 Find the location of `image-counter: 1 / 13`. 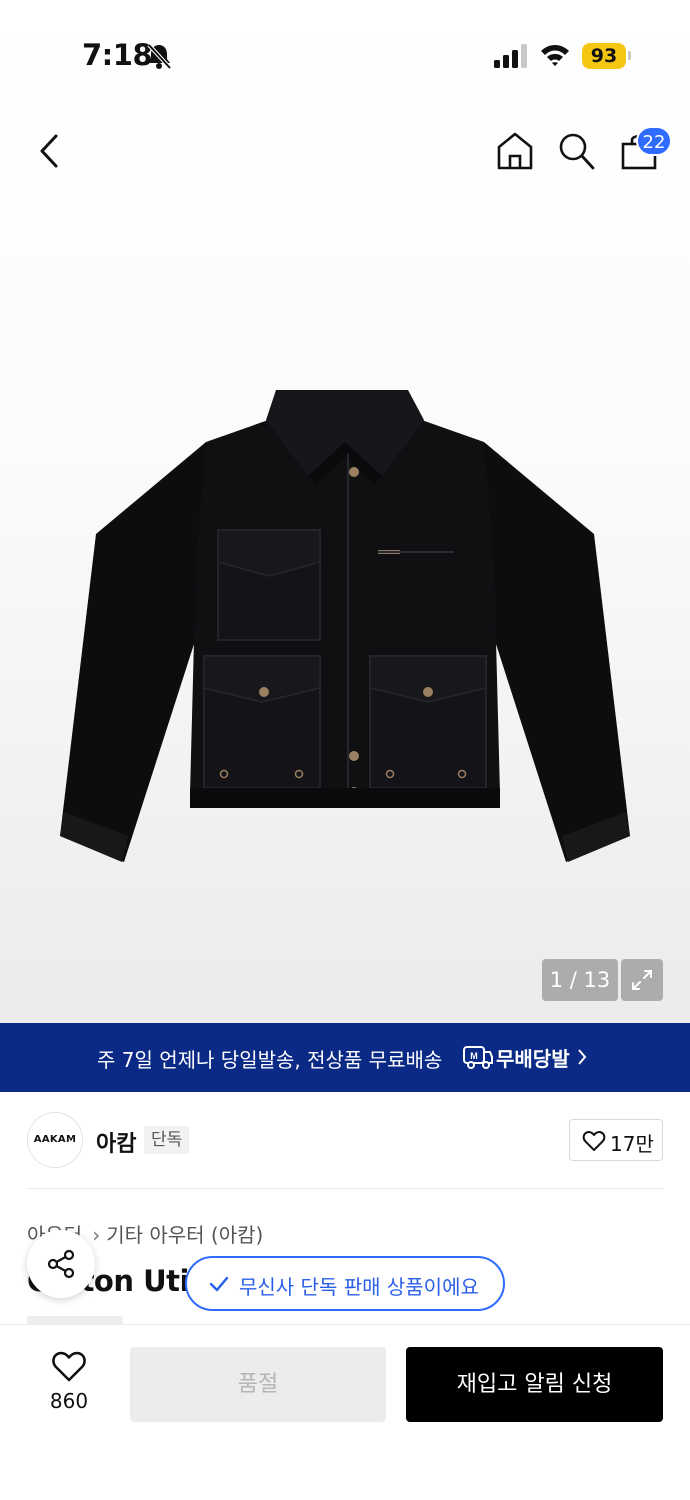

image-counter: 1 / 13 is located at coordinates (580, 980).